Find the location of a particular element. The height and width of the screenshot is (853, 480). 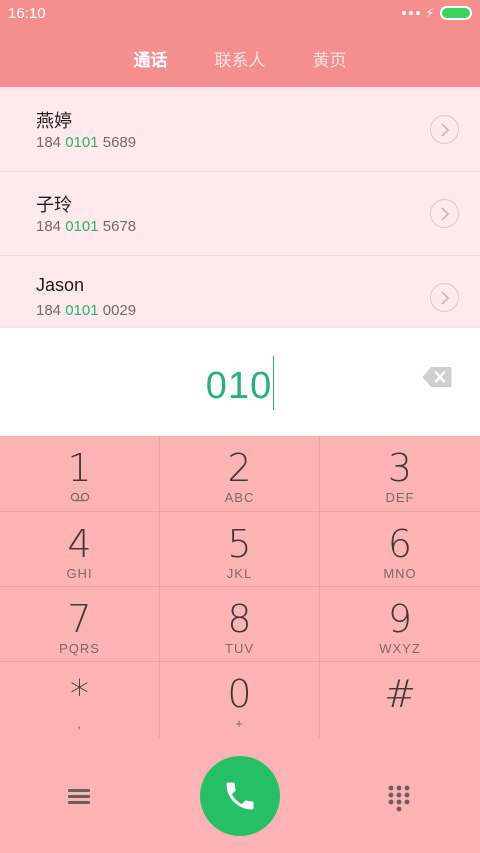

status-bar: 16:10 ⚡ is located at coordinates (240, 14).